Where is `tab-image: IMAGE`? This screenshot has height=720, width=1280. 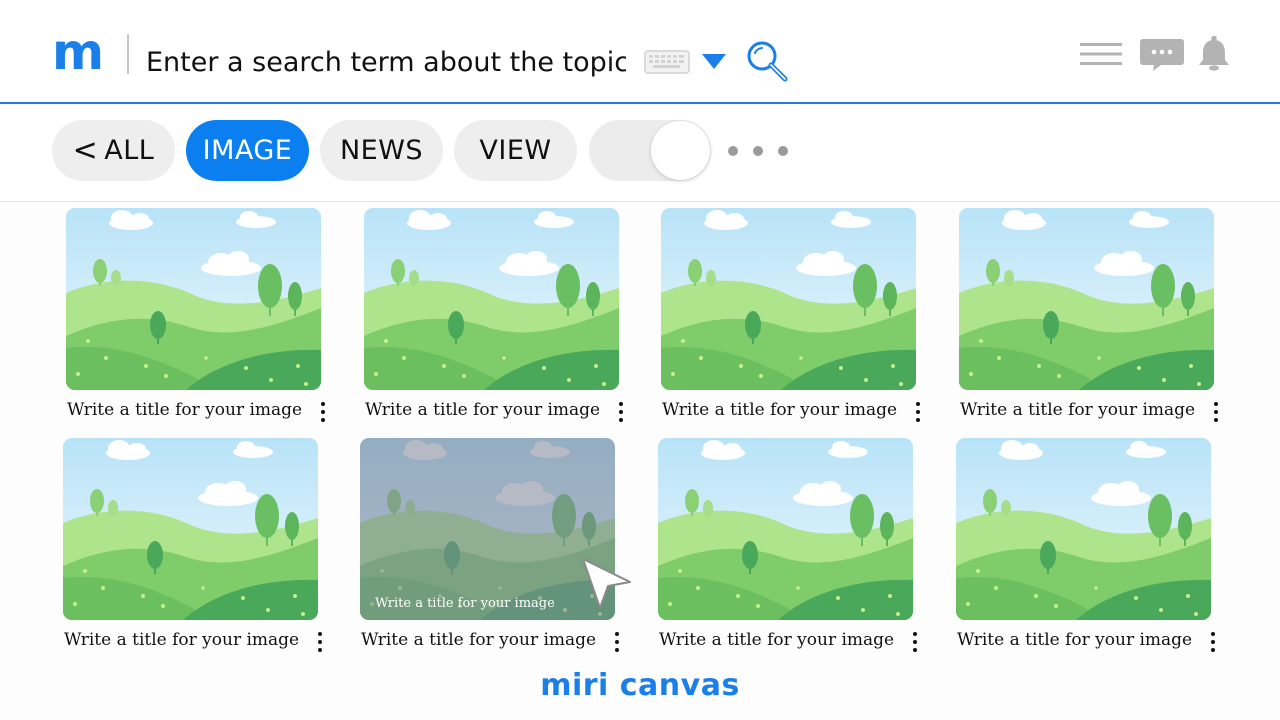 tab-image: IMAGE is located at coordinates (247, 150).